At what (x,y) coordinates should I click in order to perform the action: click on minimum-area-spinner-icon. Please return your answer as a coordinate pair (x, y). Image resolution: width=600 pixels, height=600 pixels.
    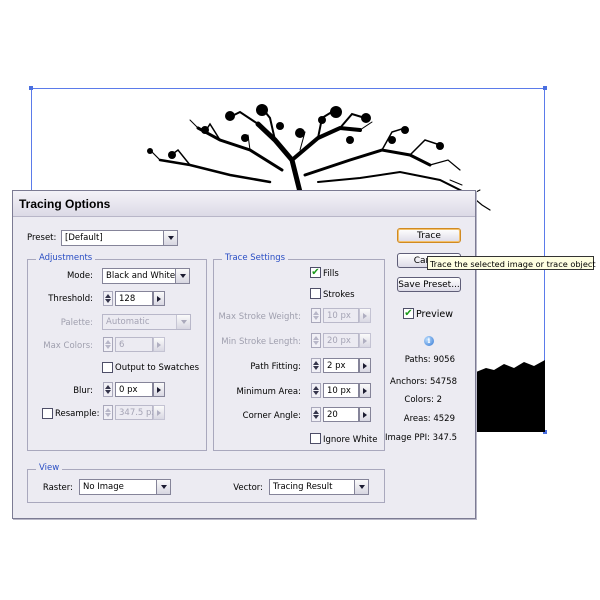
    Looking at the image, I should click on (316, 390).